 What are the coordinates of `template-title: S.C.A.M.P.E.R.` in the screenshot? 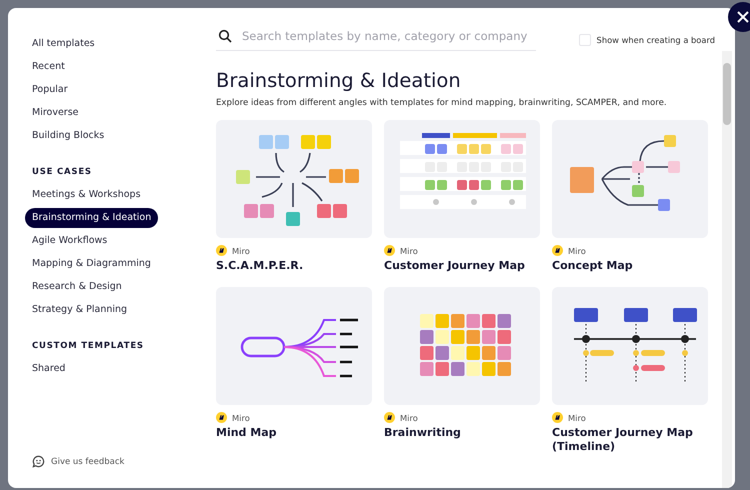 It's located at (294, 266).